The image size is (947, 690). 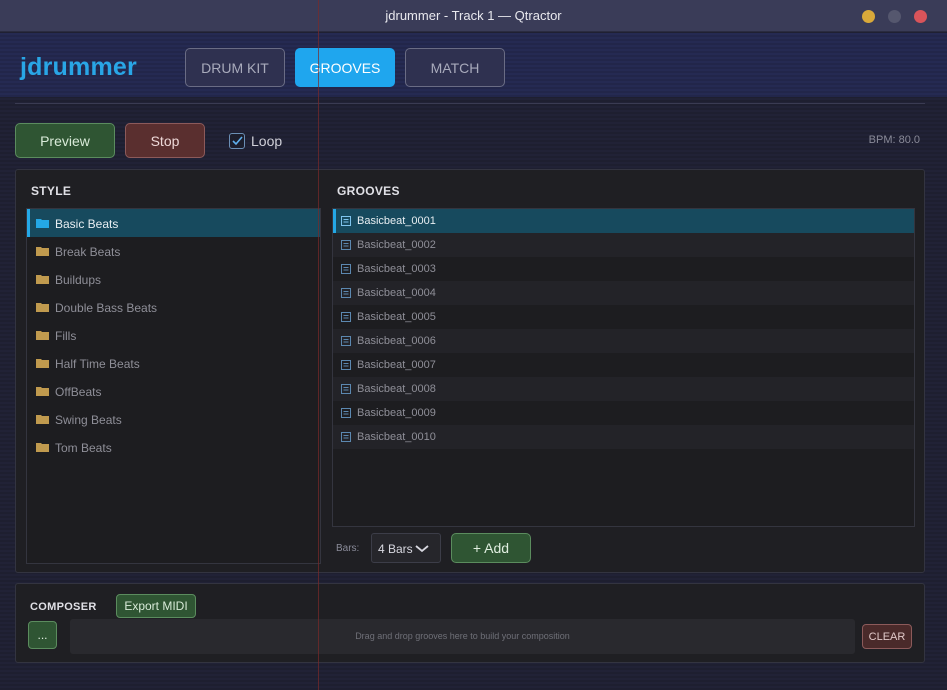 What do you see at coordinates (470, 103) in the screenshot?
I see `divider` at bounding box center [470, 103].